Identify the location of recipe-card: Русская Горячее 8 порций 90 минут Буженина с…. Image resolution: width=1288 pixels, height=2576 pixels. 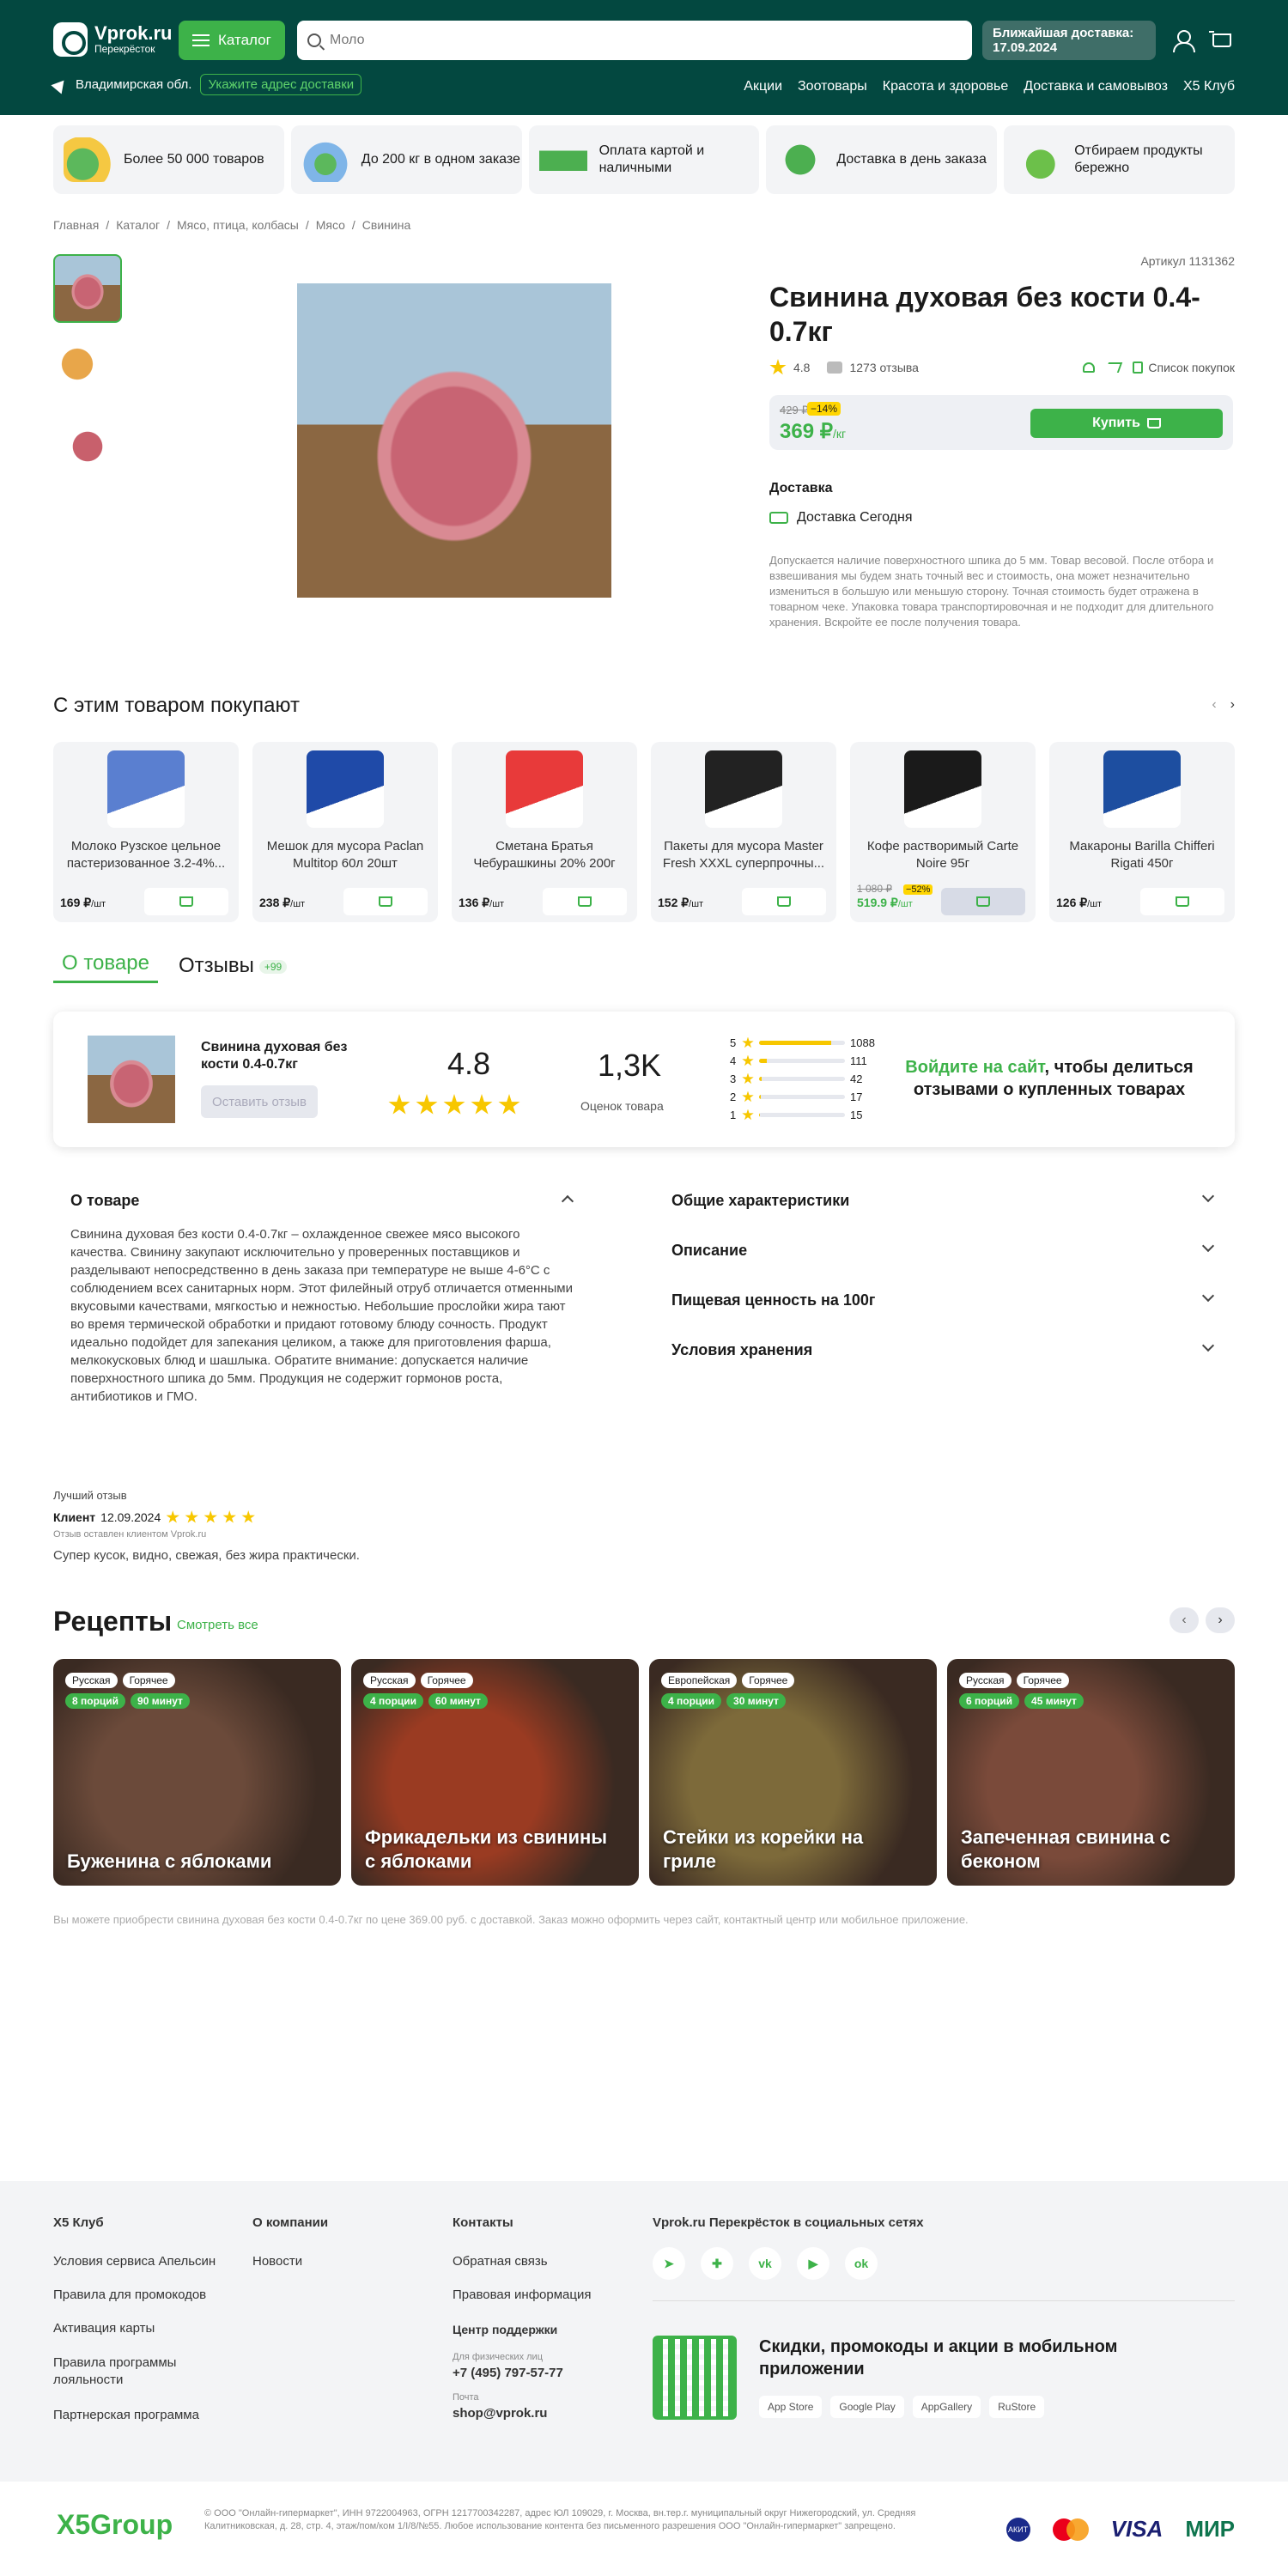
(197, 1772).